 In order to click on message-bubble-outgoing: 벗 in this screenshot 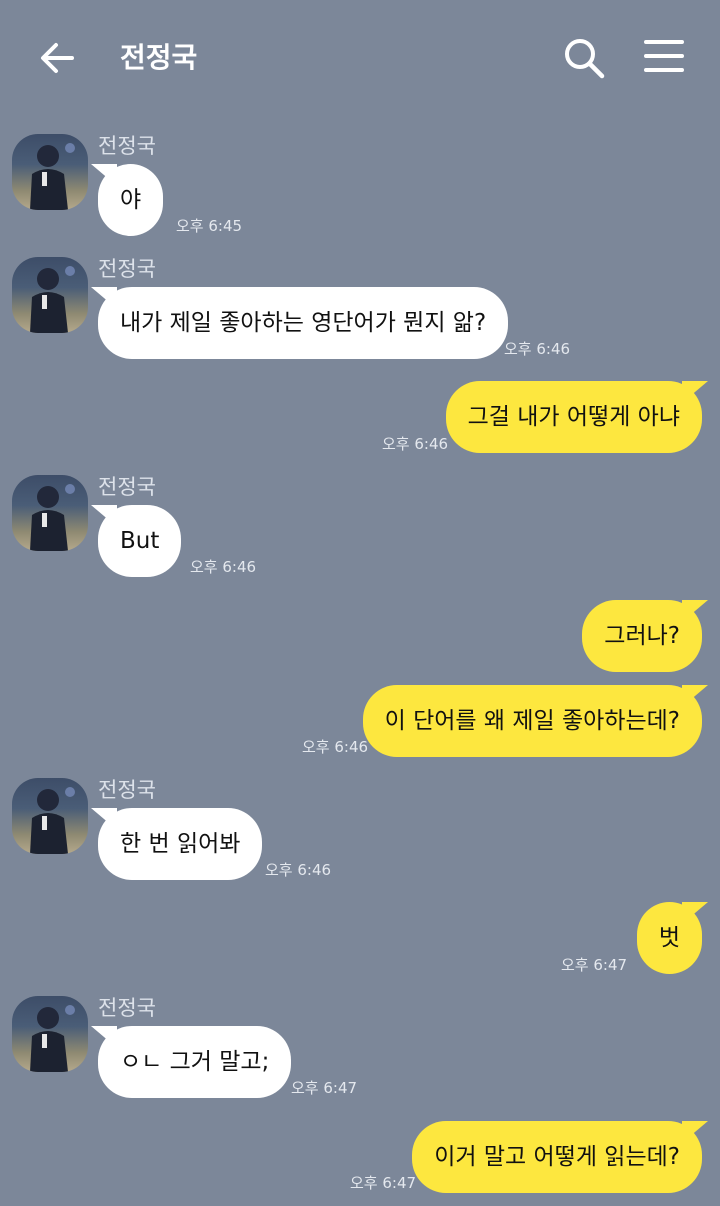, I will do `click(672, 938)`.